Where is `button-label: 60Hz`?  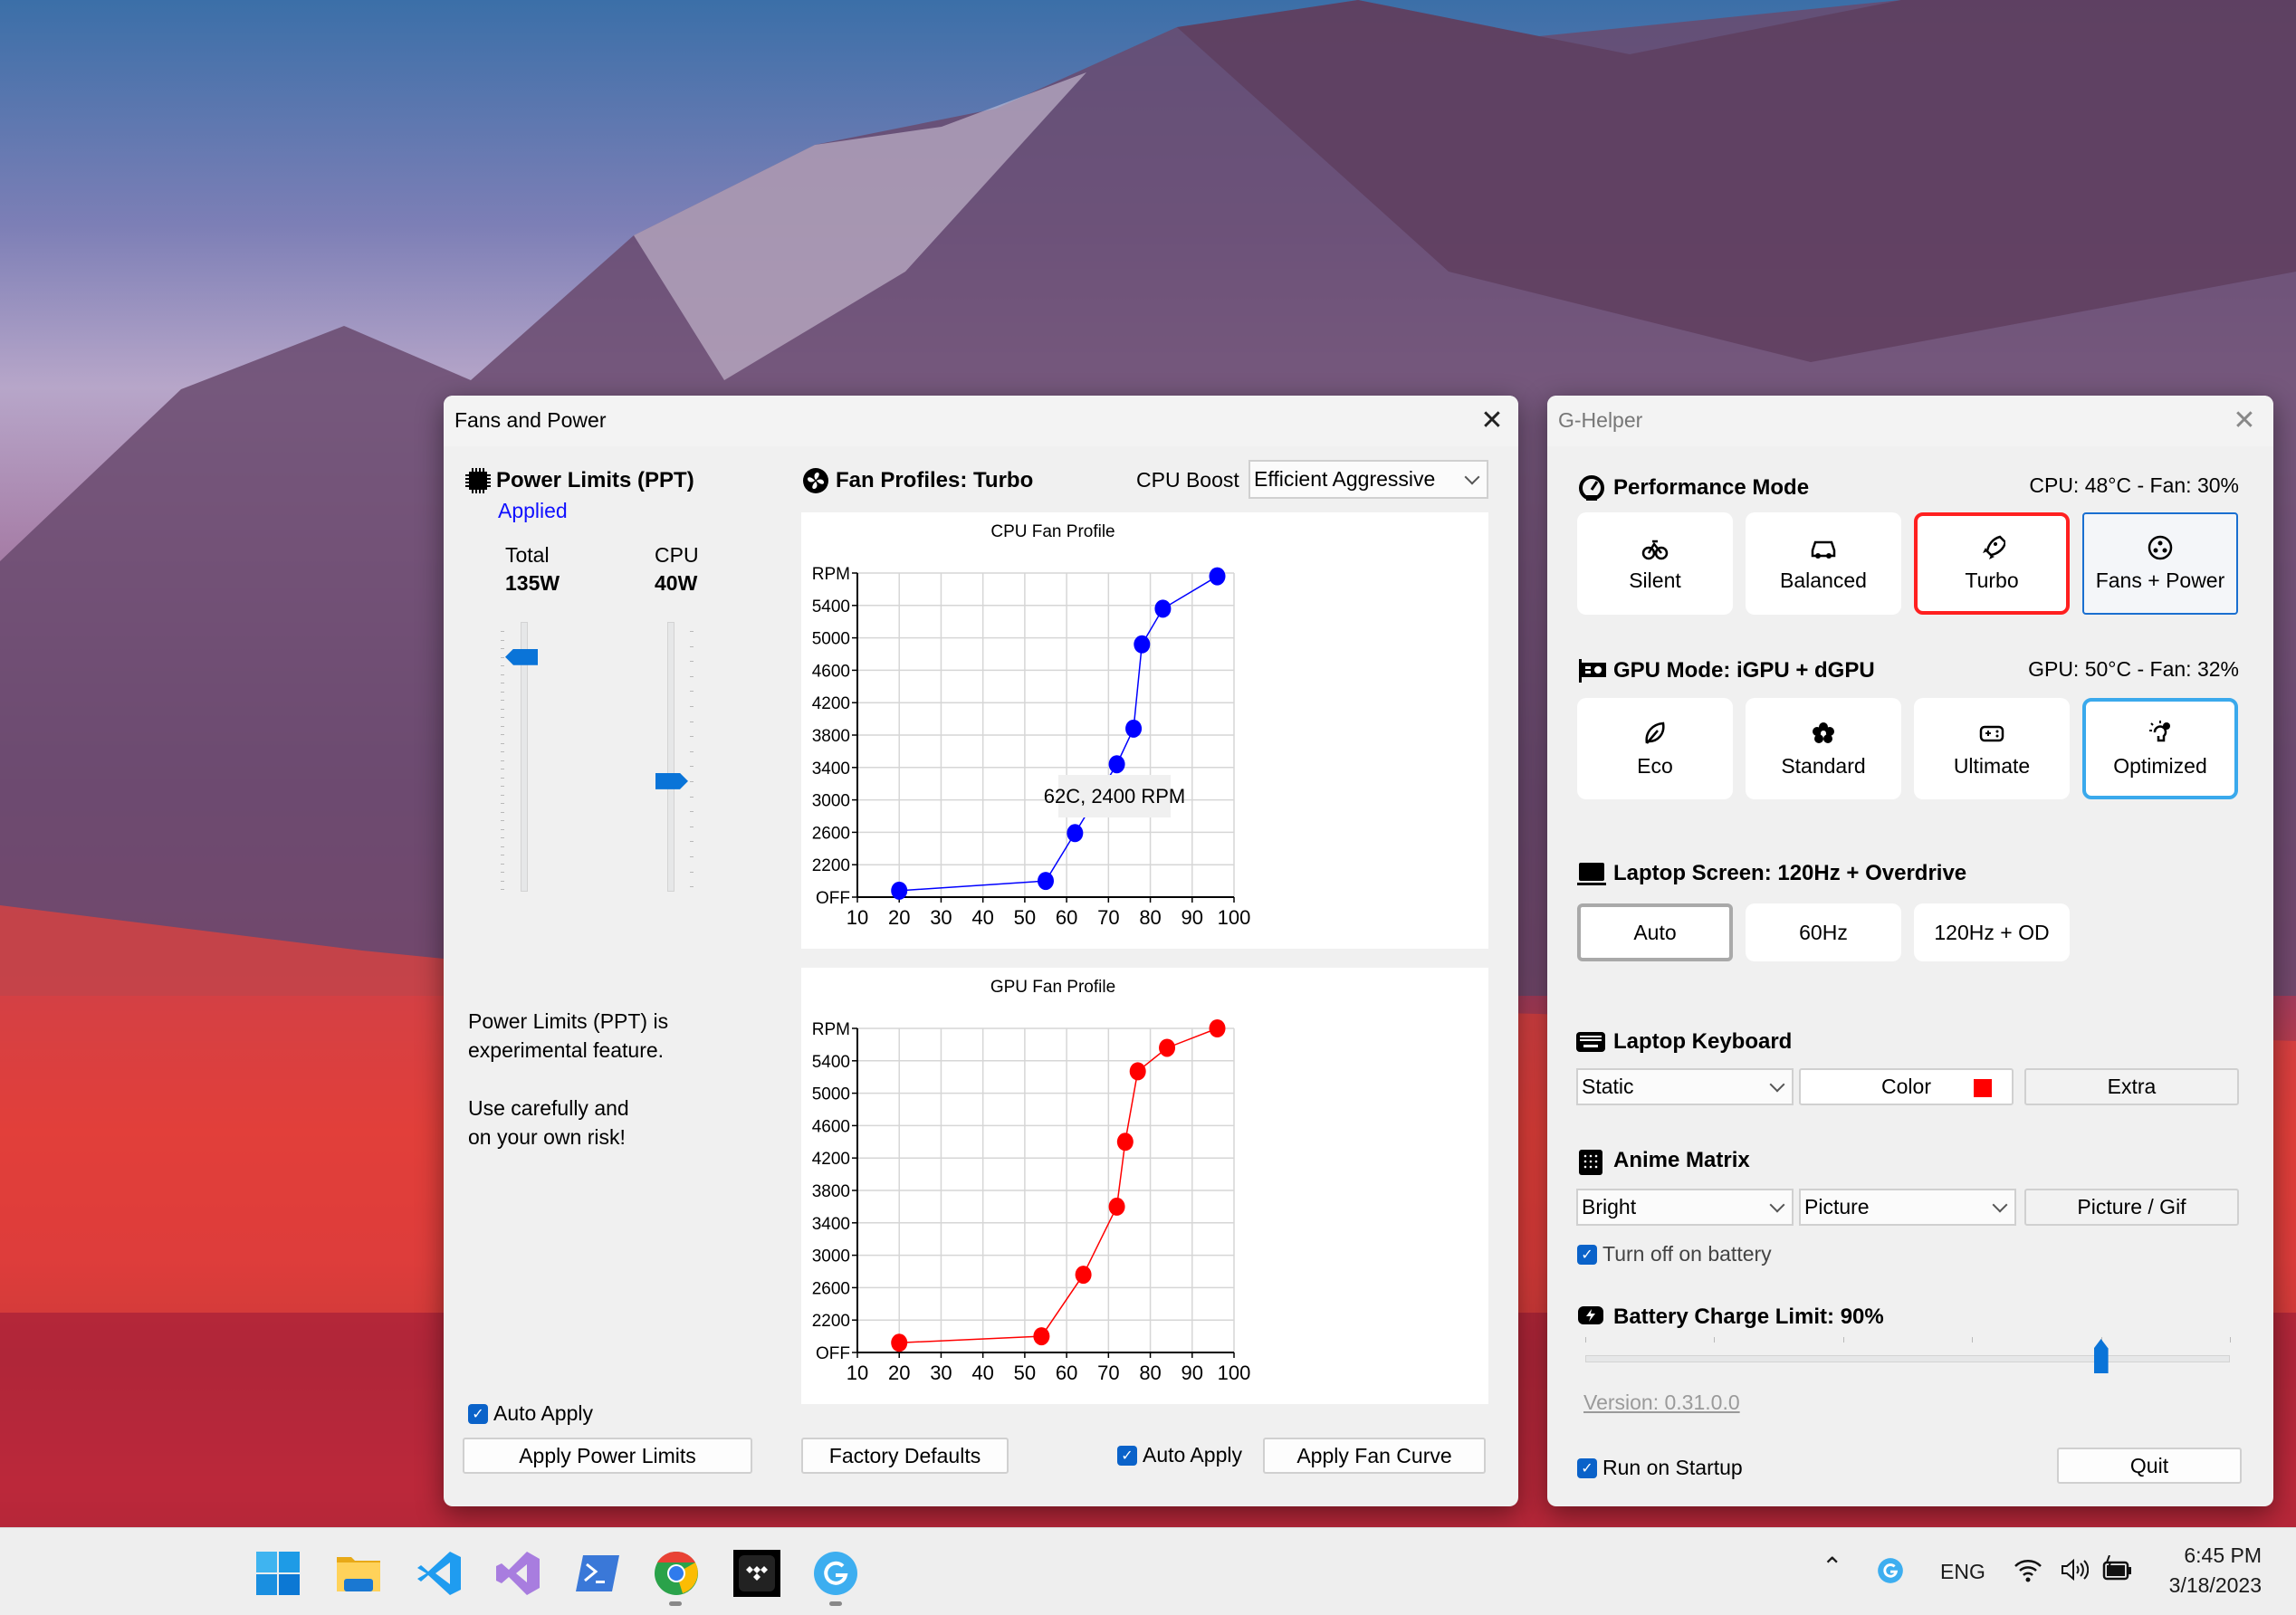
button-label: 60Hz is located at coordinates (1824, 932).